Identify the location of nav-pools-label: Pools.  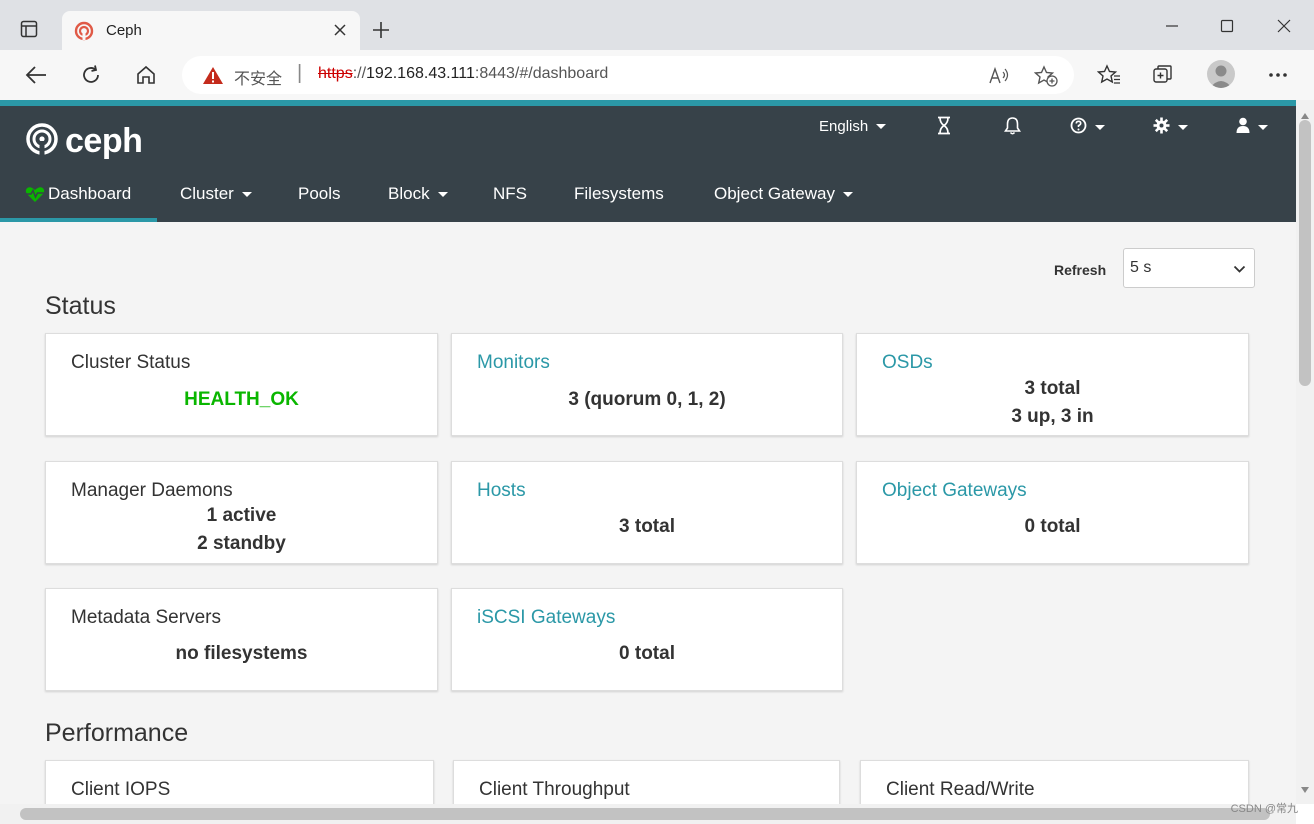
(319, 193).